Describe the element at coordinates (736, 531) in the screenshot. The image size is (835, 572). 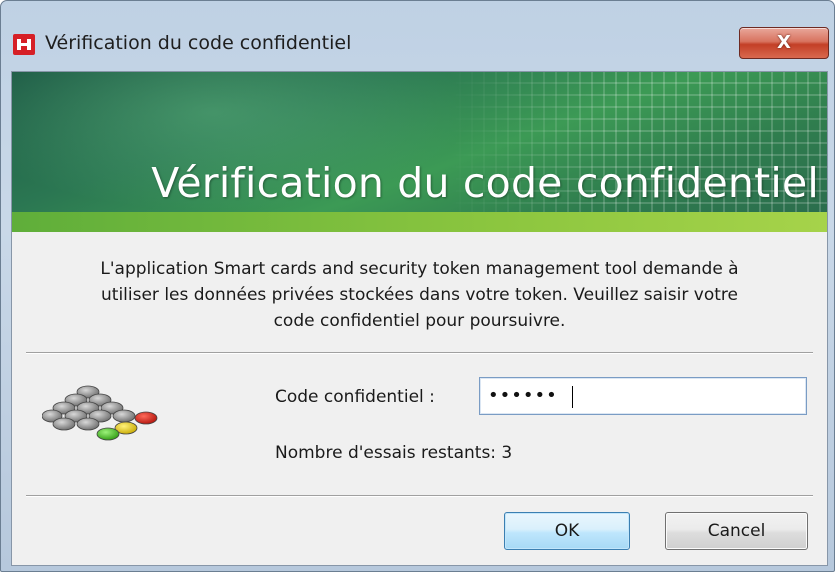
I see `cancel-button: Cancel` at that location.